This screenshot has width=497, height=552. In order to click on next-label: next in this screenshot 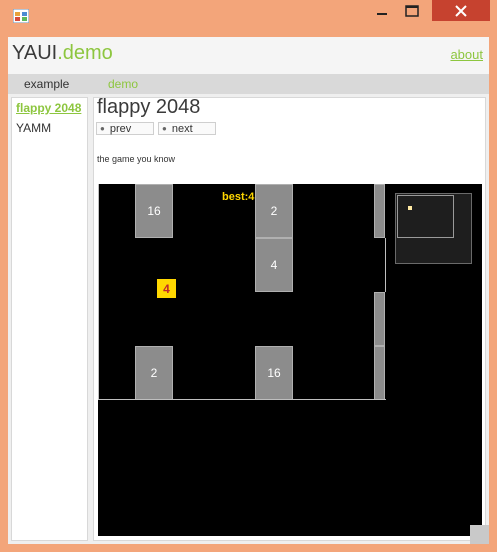, I will do `click(182, 128)`.